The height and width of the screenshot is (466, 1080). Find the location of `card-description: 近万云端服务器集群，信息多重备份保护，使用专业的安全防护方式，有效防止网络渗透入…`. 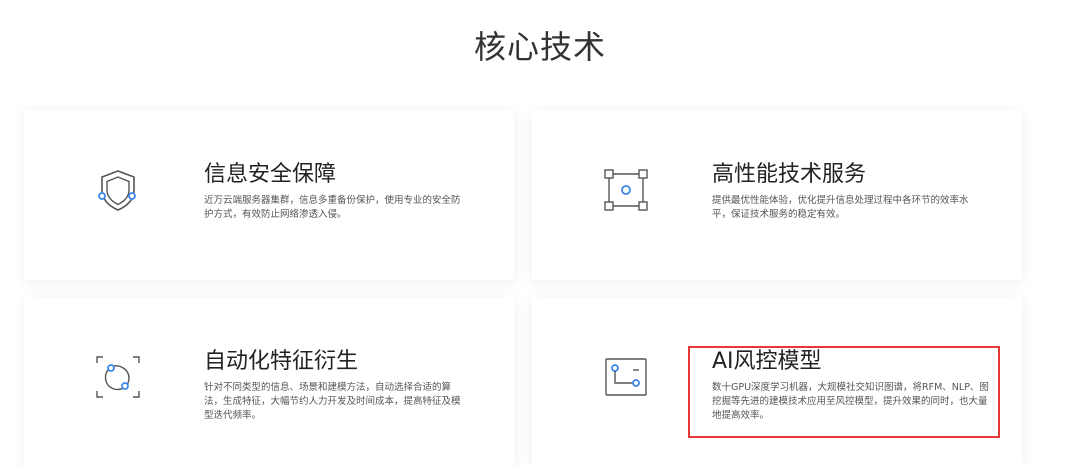

card-description: 近万云端服务器集群，信息多重备份保护，使用专业的安全防护方式，有效防止网络渗透入… is located at coordinates (332, 207).